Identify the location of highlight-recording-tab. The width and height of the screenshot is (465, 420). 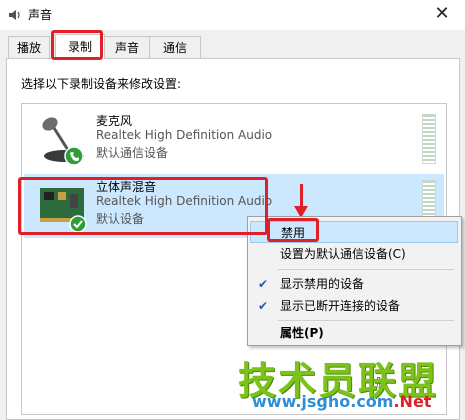
(77, 45).